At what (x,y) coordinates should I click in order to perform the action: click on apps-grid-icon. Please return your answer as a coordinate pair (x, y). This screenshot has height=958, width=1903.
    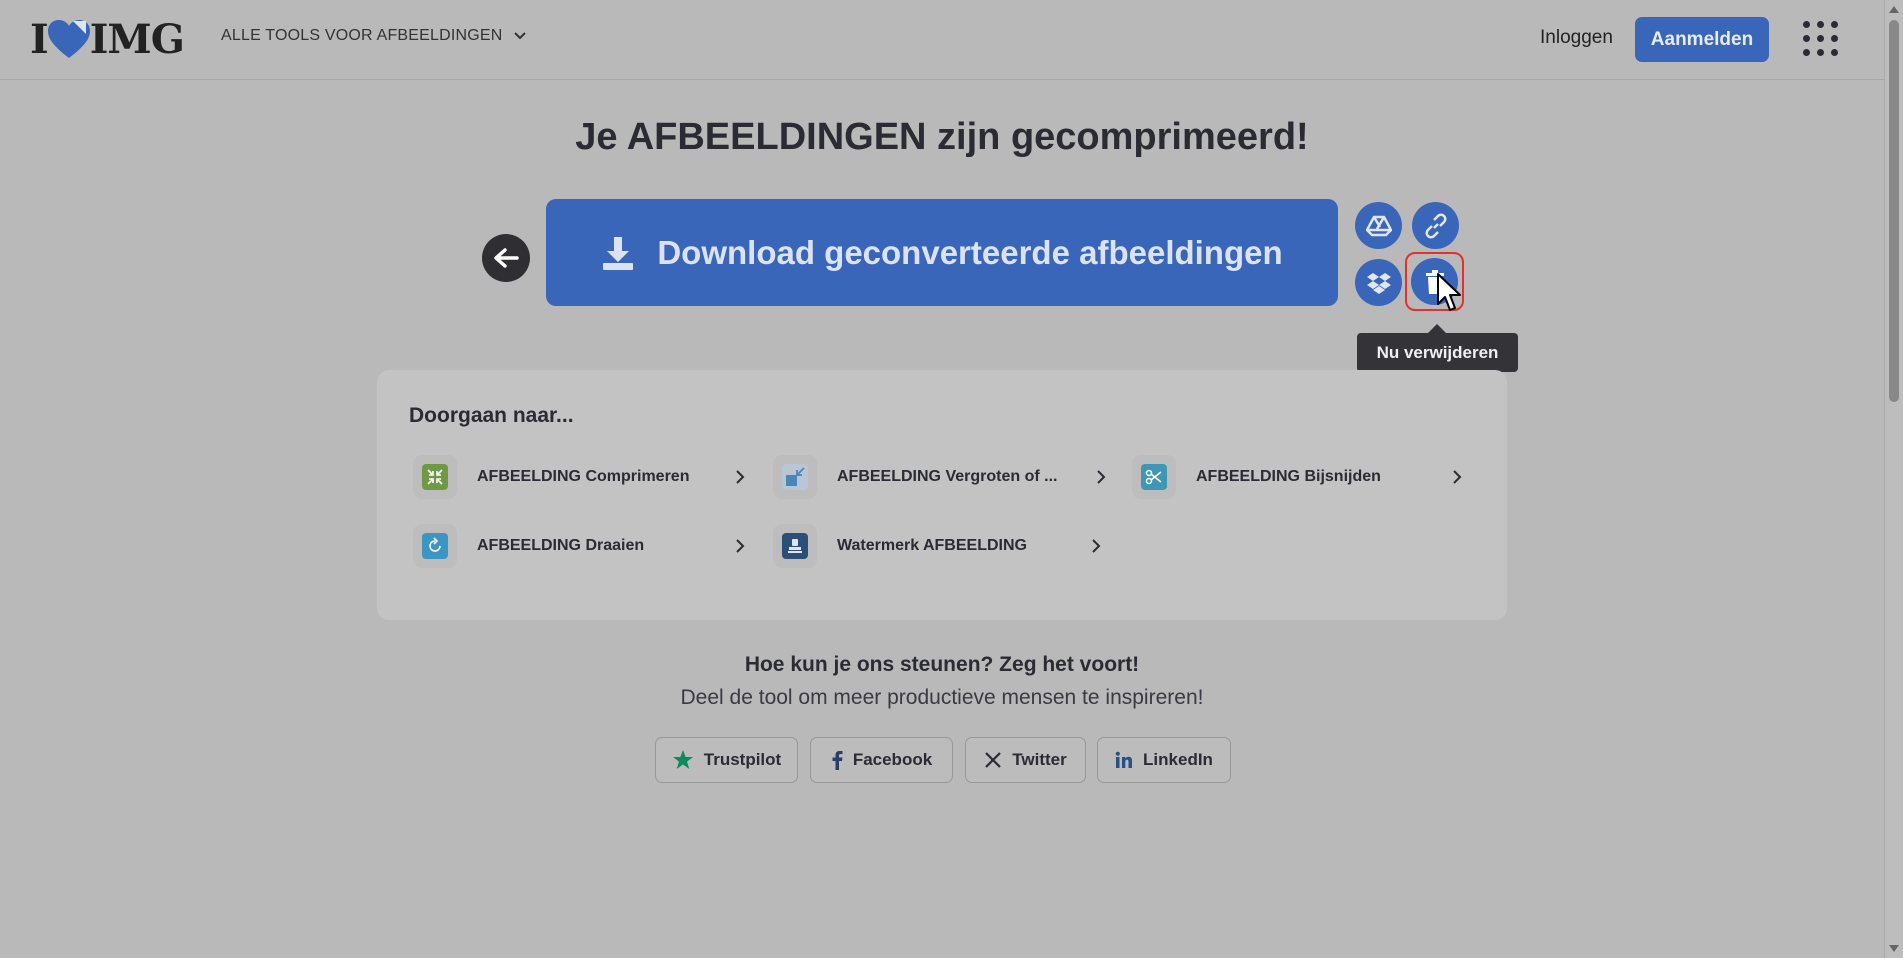
    Looking at the image, I should click on (1821, 39).